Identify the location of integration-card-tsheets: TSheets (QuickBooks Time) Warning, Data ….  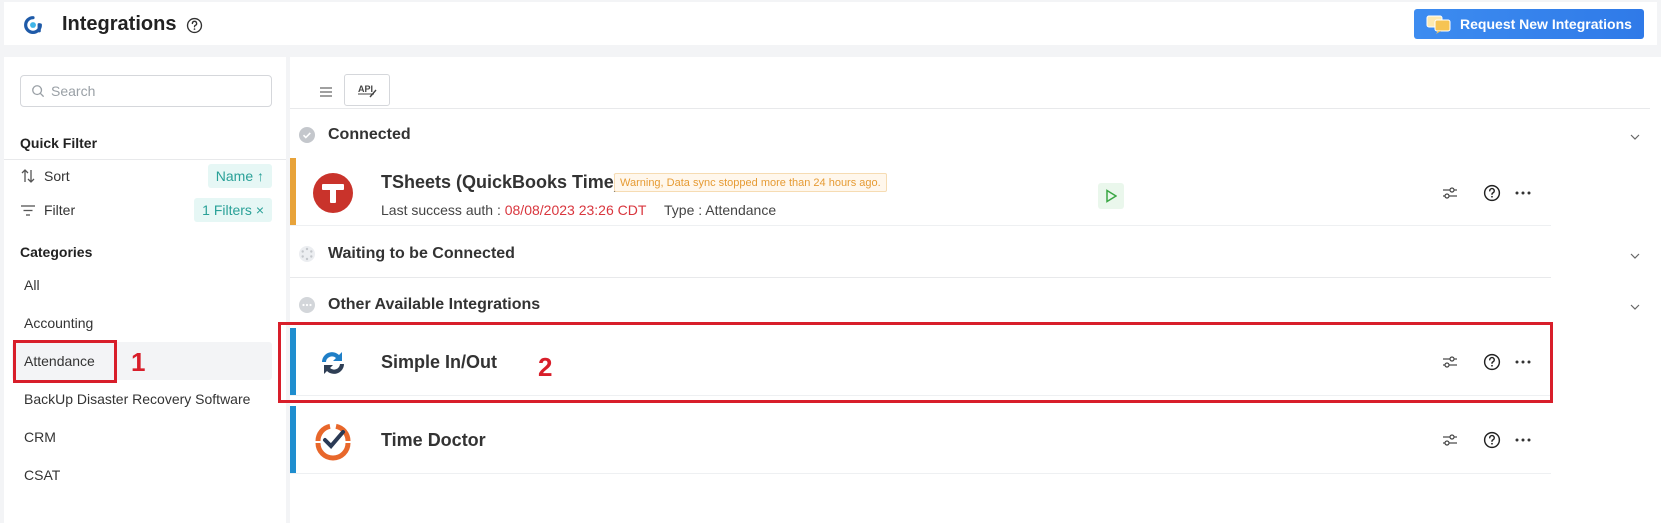
(920, 192).